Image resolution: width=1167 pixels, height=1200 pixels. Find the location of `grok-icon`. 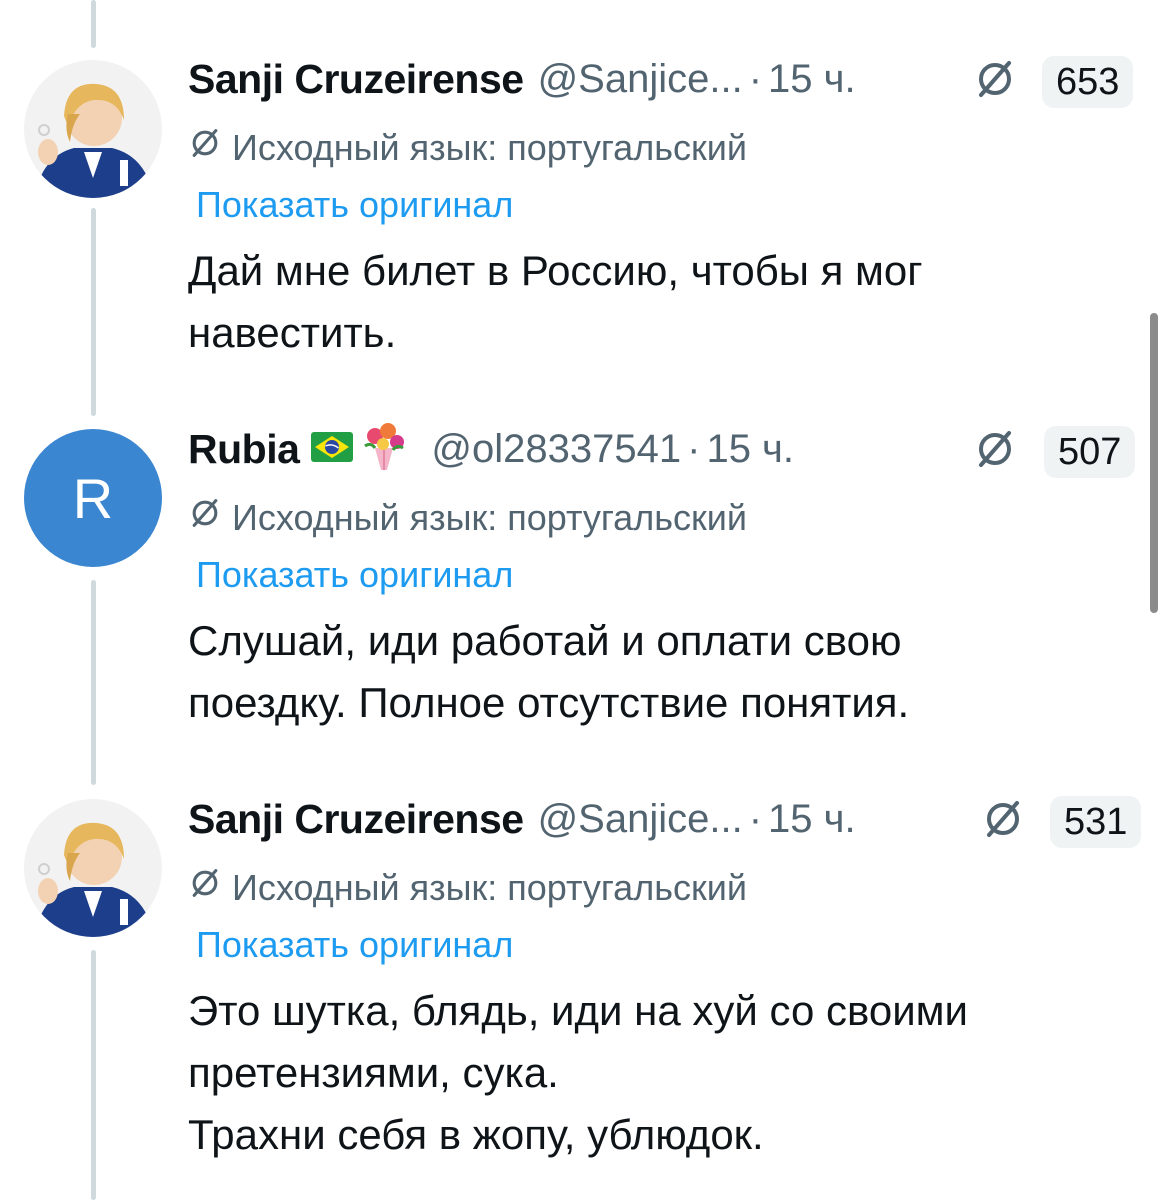

grok-icon is located at coordinates (1003, 821).